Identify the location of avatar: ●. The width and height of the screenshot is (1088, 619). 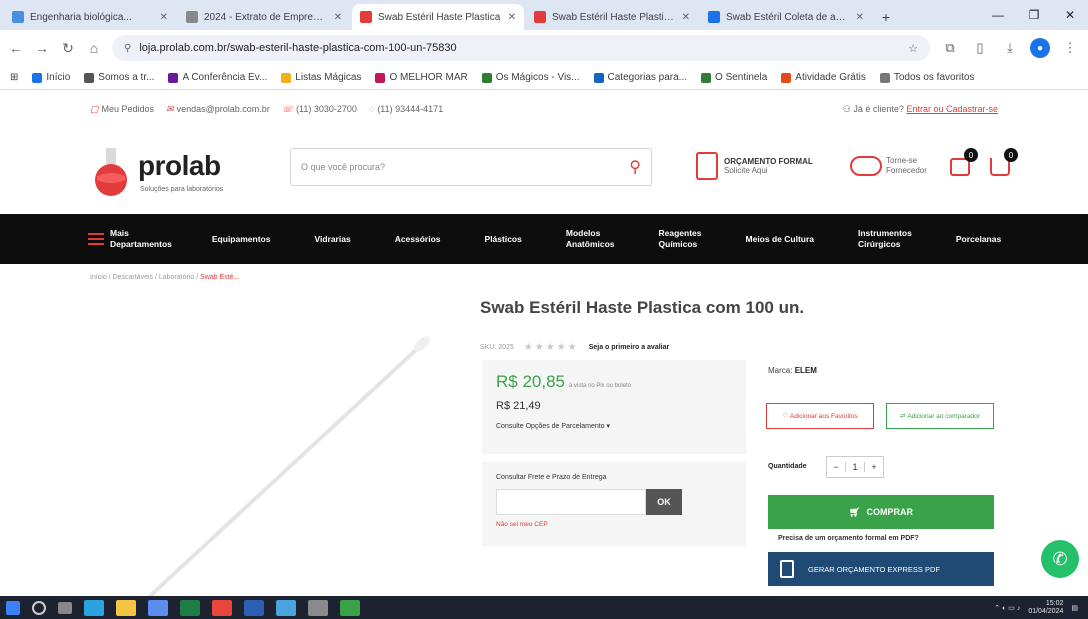
(1040, 48).